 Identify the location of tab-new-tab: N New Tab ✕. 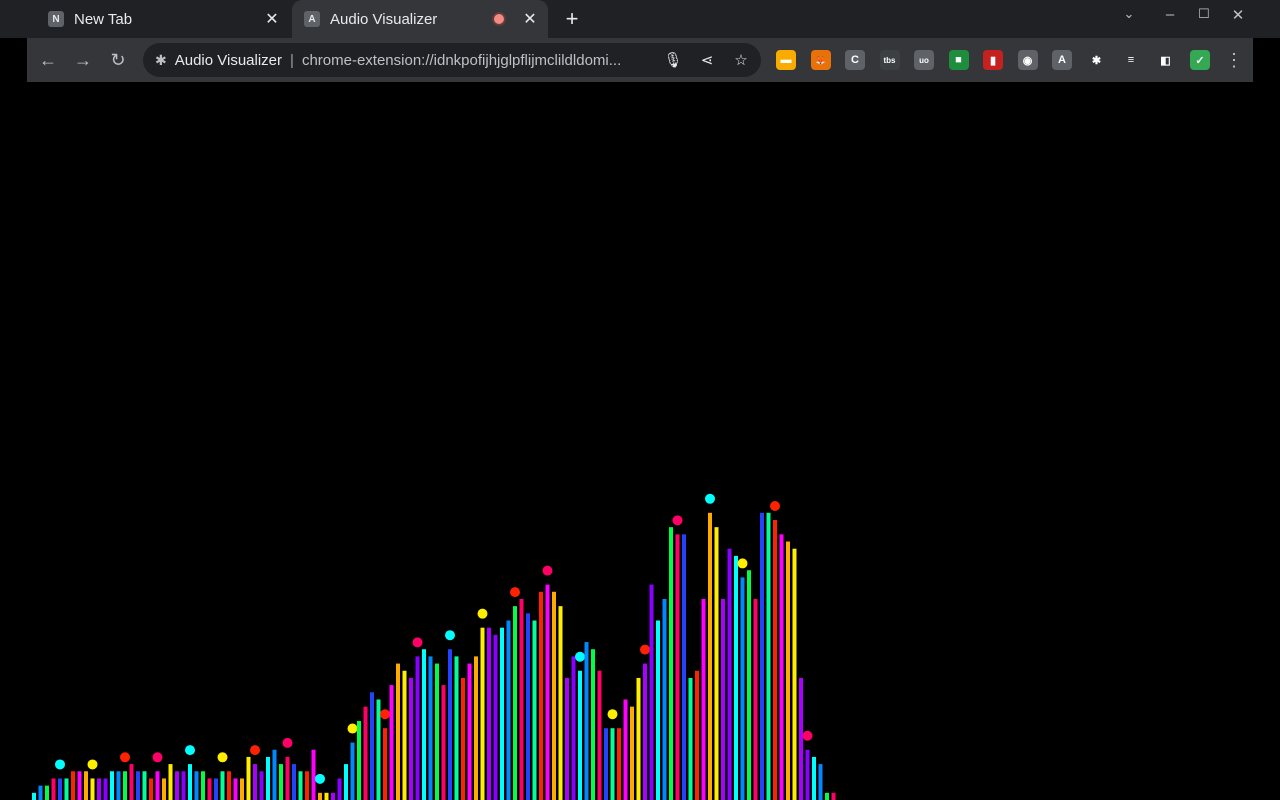
(163, 19).